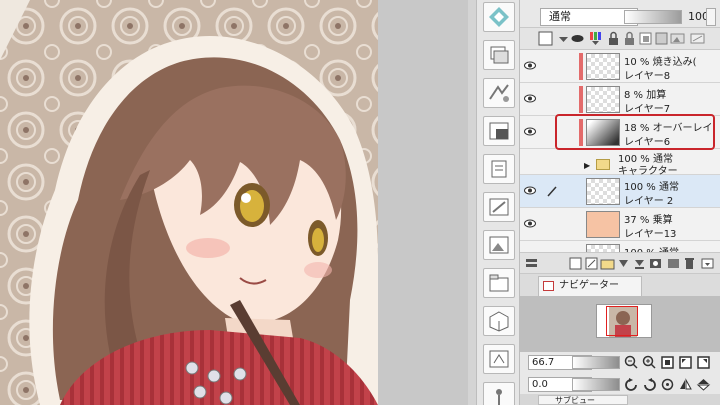 This screenshot has height=405, width=720. What do you see at coordinates (596, 362) in the screenshot?
I see `zoom-slider` at bounding box center [596, 362].